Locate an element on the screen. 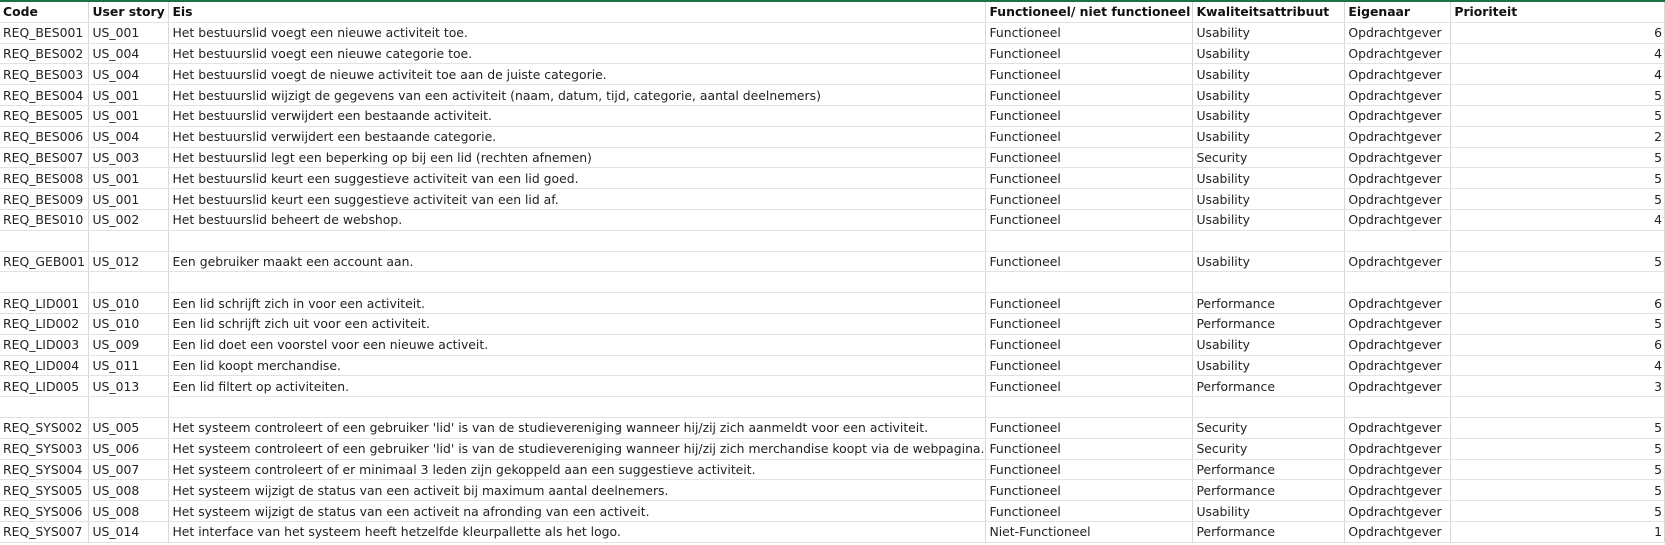  cell-user-story: US_002 is located at coordinates (129, 220).